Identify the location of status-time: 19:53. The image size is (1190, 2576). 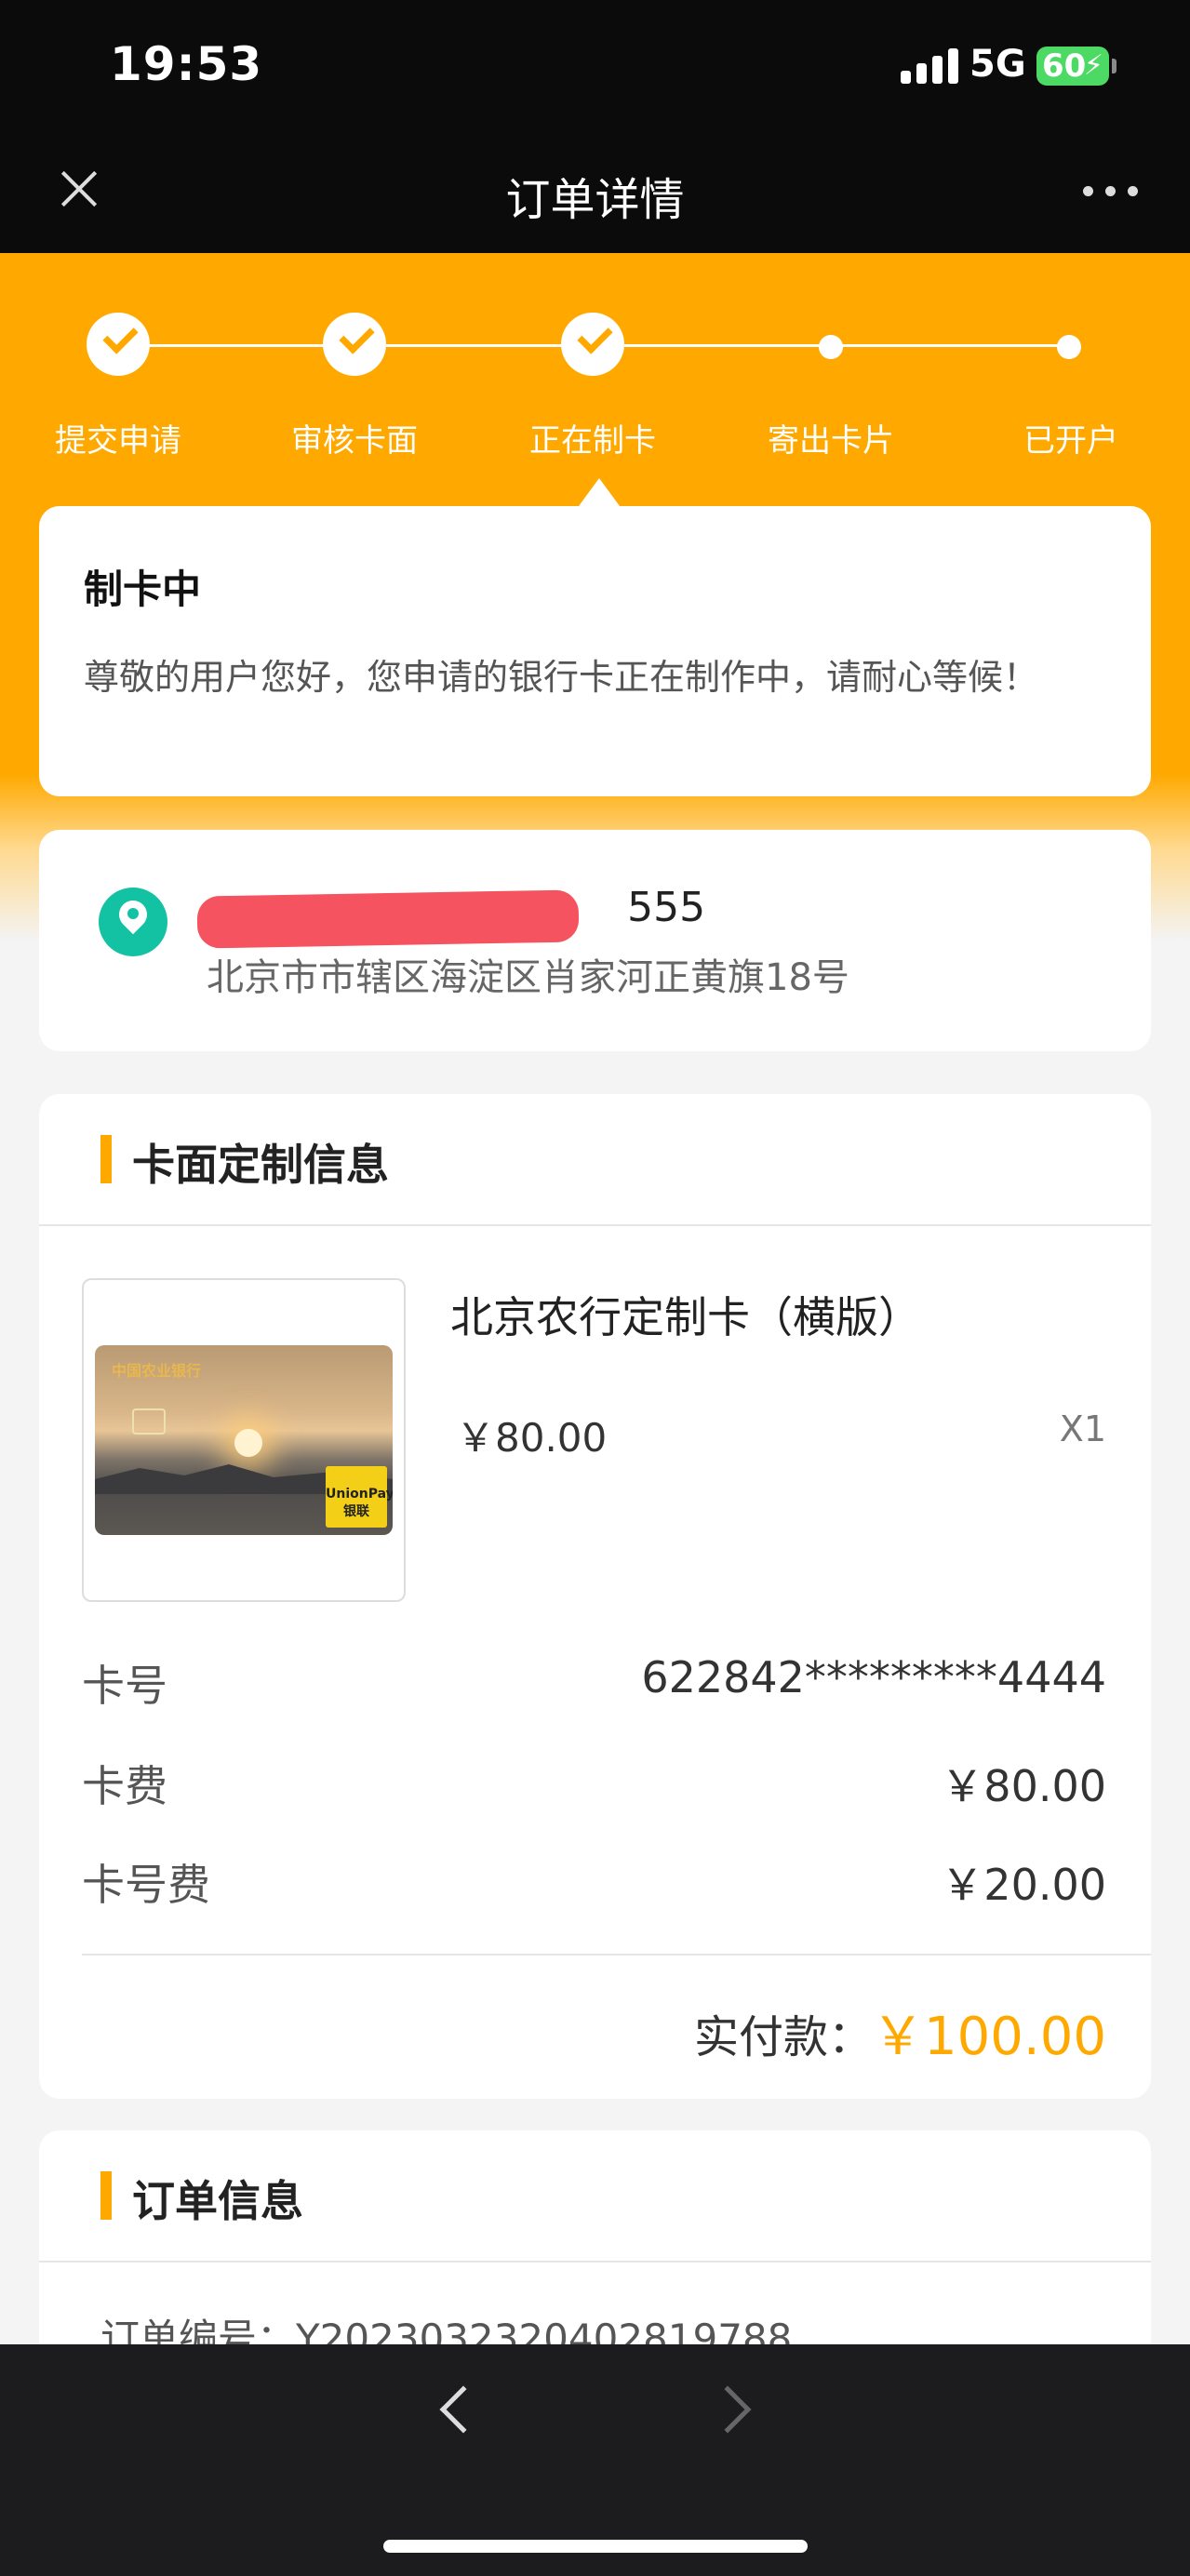
(186, 64).